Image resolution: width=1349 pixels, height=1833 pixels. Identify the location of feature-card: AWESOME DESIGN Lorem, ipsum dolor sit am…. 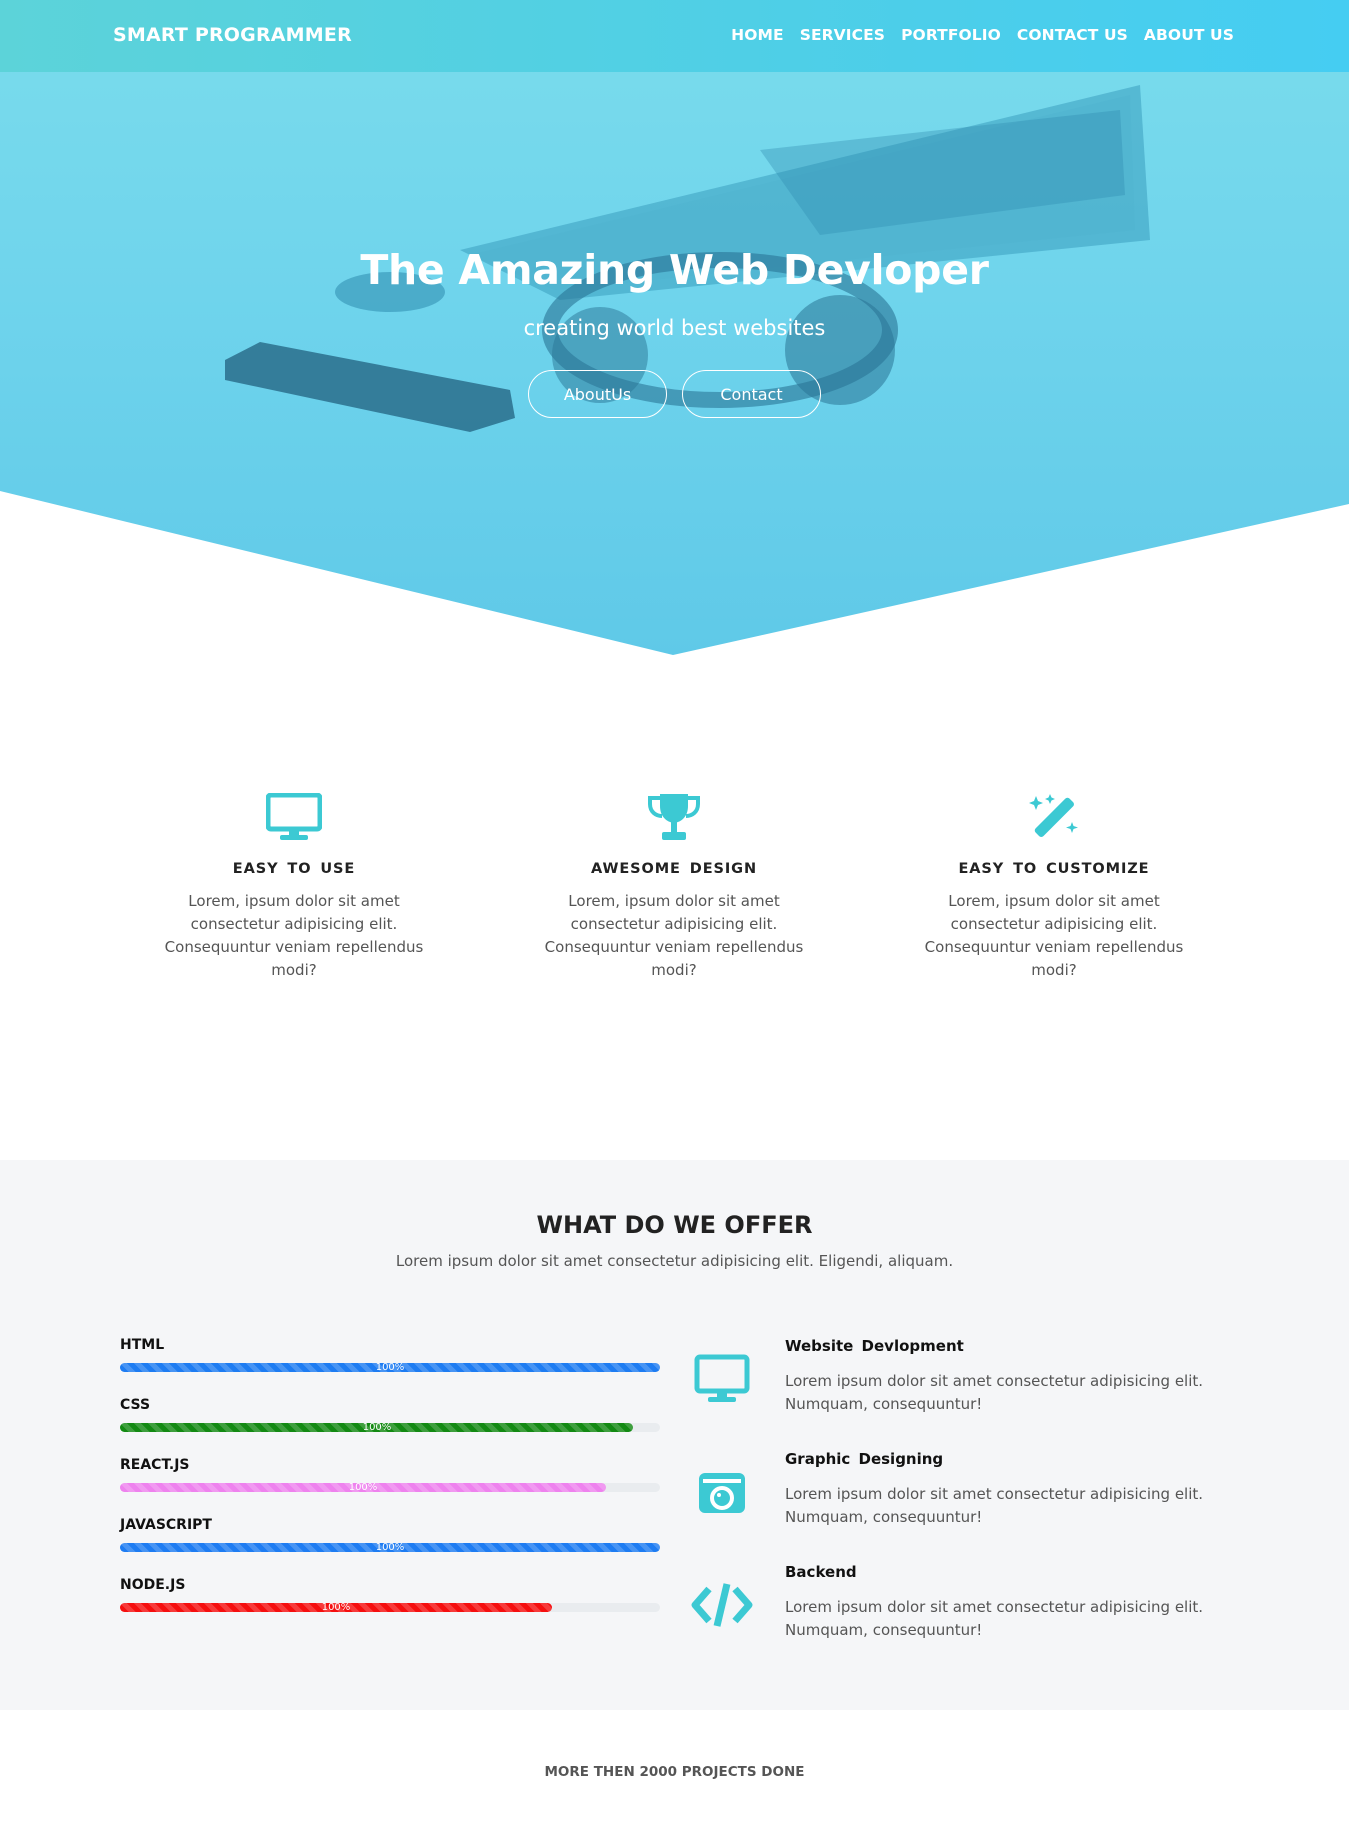
(674, 886).